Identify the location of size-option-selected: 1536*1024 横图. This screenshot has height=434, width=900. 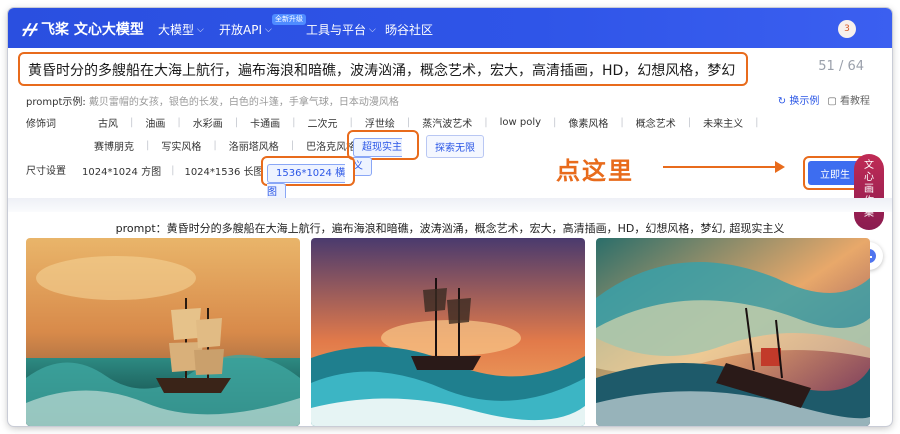
(306, 183).